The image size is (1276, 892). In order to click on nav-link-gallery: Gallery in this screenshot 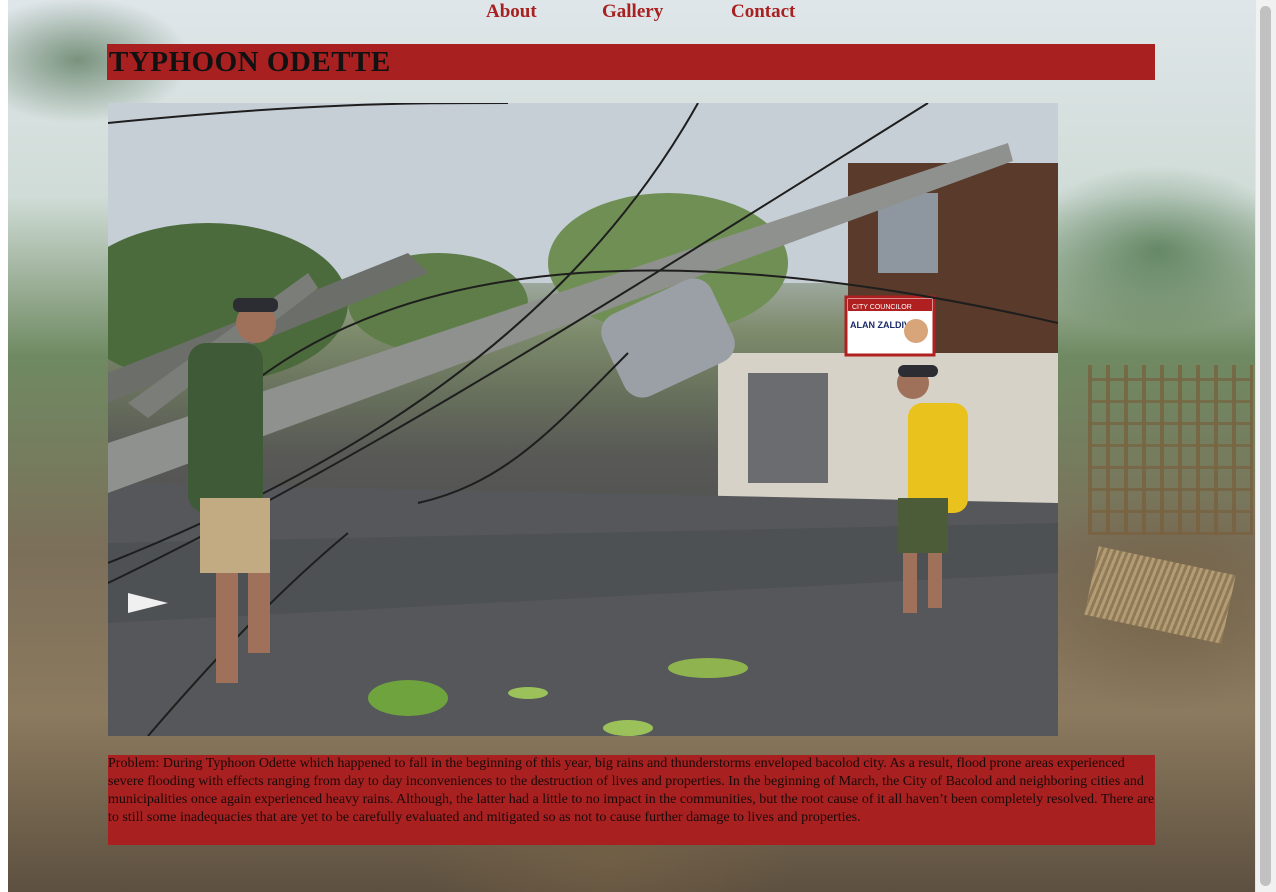, I will do `click(632, 12)`.